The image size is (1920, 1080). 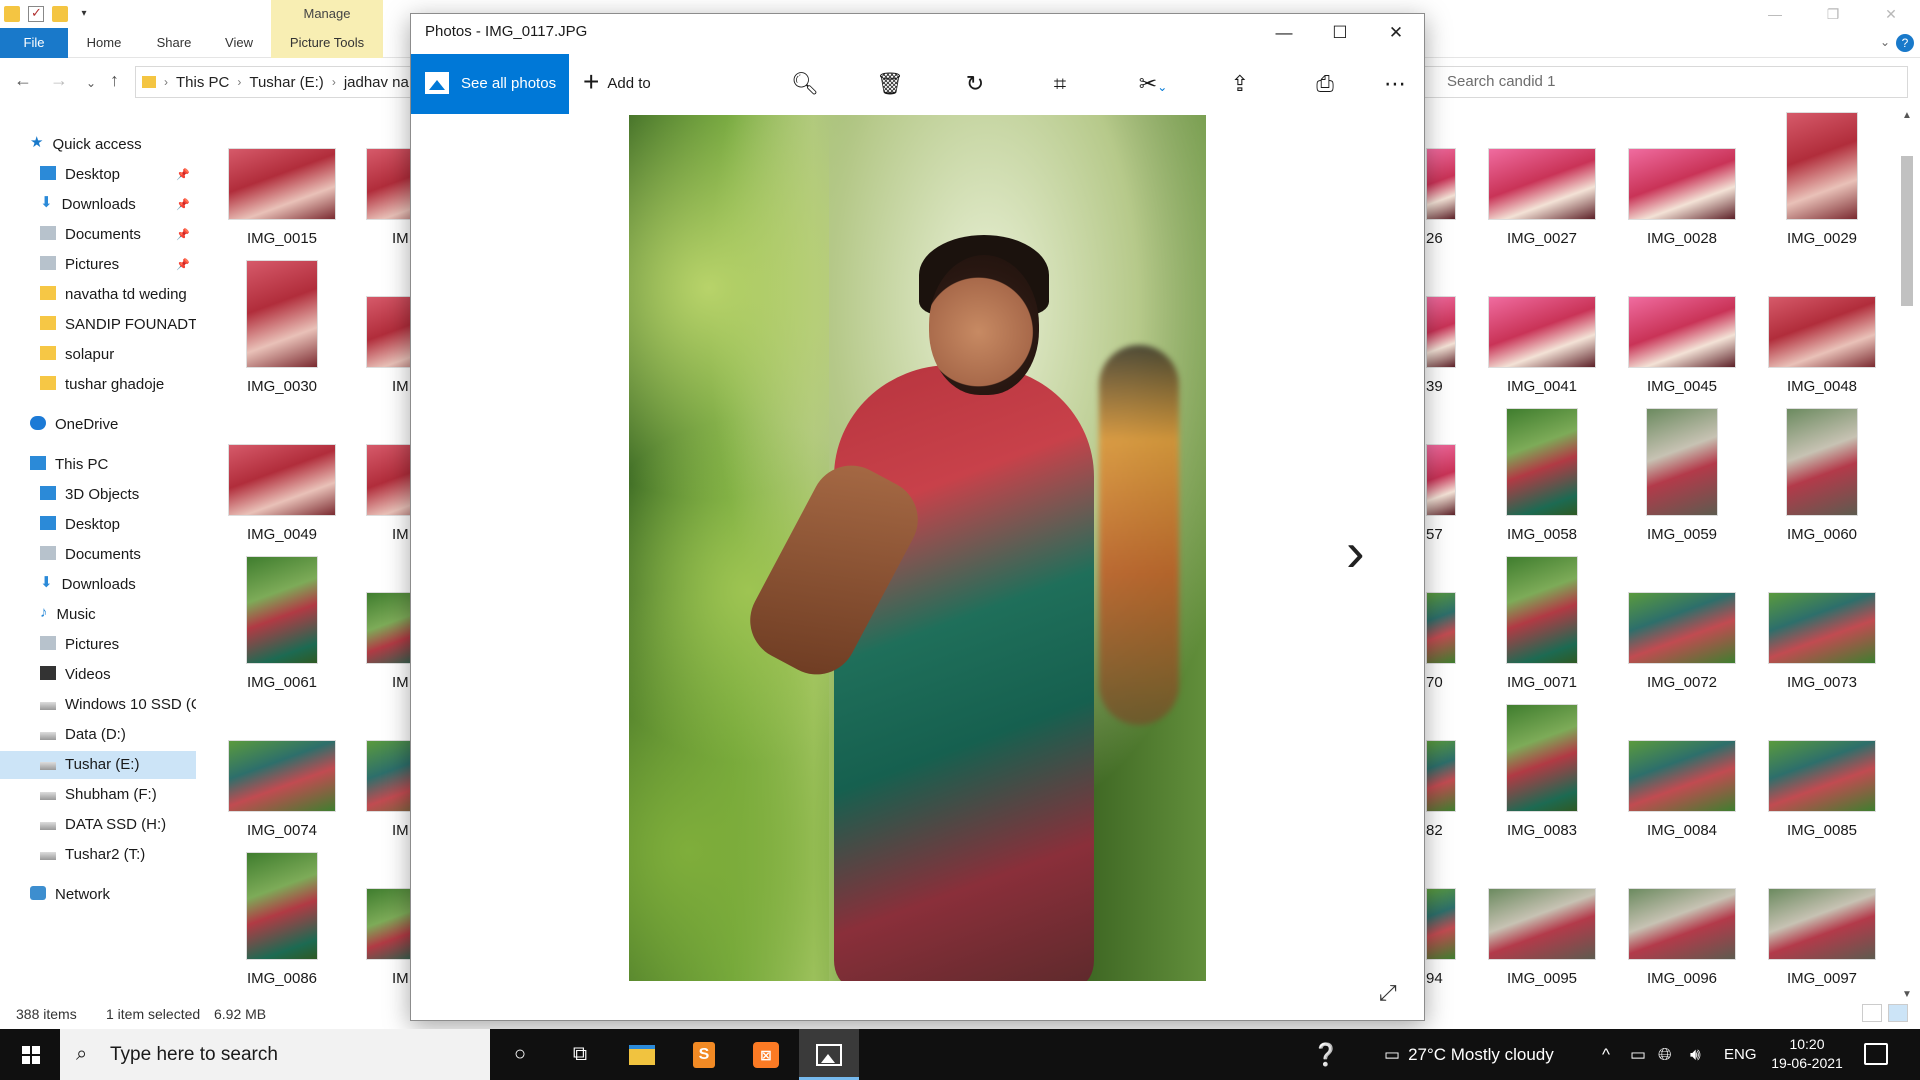 What do you see at coordinates (1469, 1054) in the screenshot?
I see `weather-widget: ▭ 27°C Mostly cloudy` at bounding box center [1469, 1054].